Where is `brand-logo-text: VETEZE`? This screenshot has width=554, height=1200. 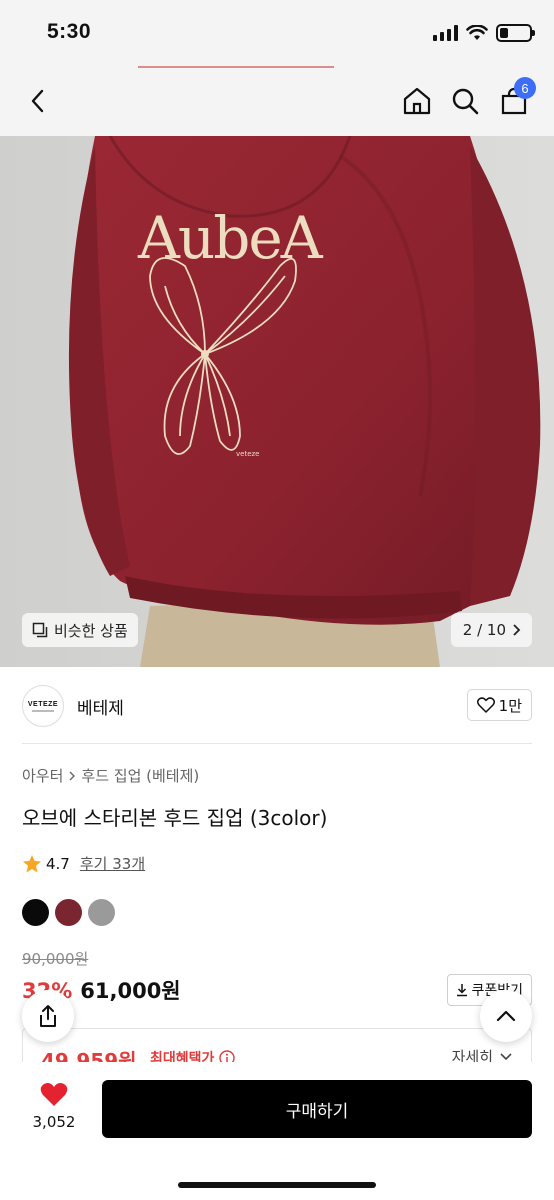 brand-logo-text: VETEZE is located at coordinates (43, 704).